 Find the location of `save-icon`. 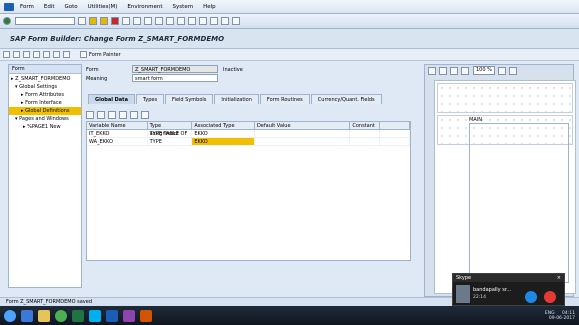

save-icon is located at coordinates (82, 21).